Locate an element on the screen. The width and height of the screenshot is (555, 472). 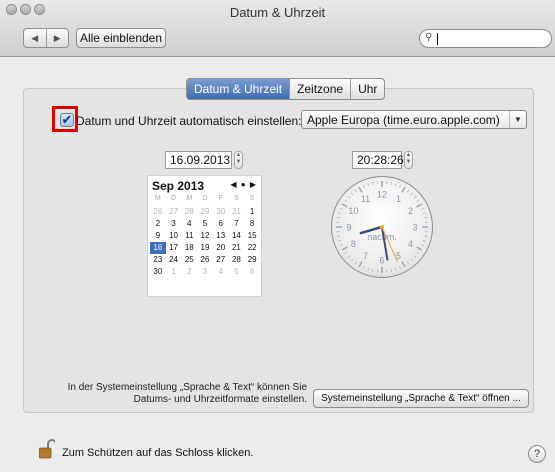
weekday-label: S is located at coordinates (236, 198).